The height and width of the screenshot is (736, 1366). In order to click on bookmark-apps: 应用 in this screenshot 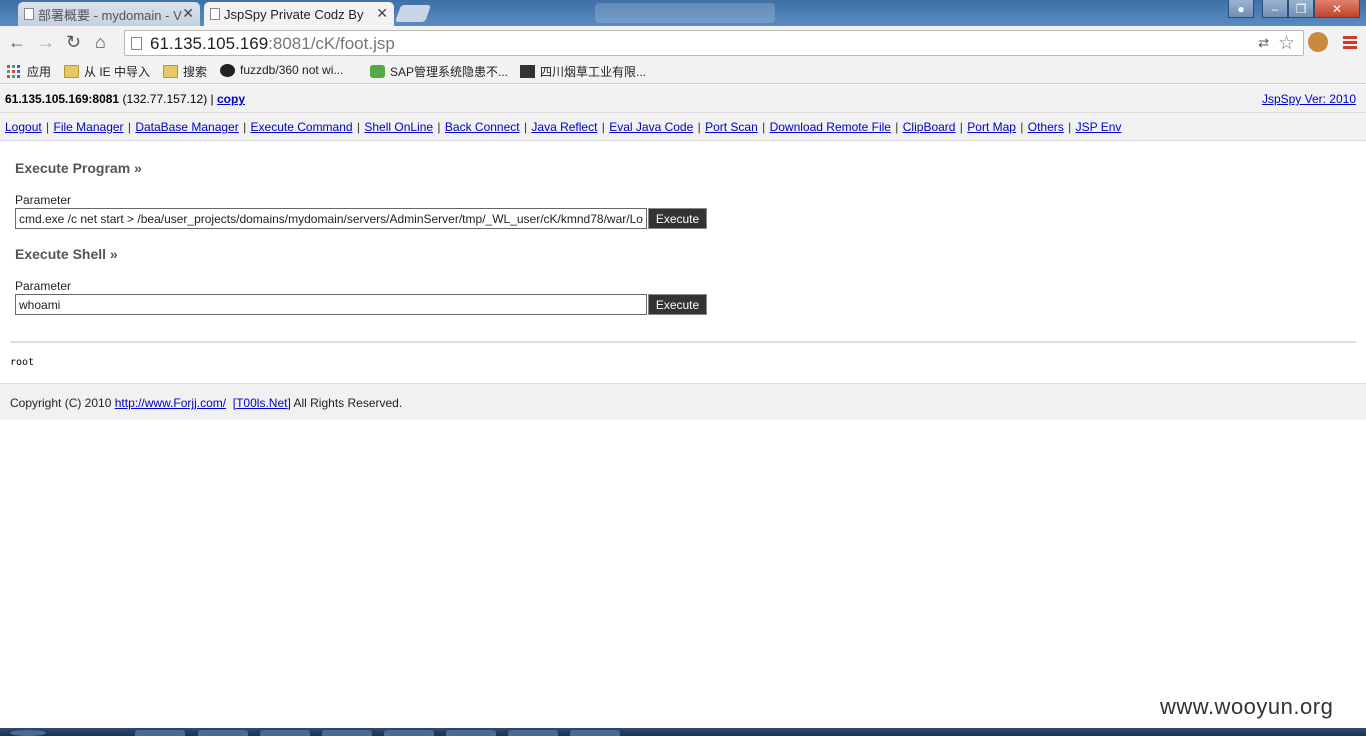, I will do `click(29, 71)`.